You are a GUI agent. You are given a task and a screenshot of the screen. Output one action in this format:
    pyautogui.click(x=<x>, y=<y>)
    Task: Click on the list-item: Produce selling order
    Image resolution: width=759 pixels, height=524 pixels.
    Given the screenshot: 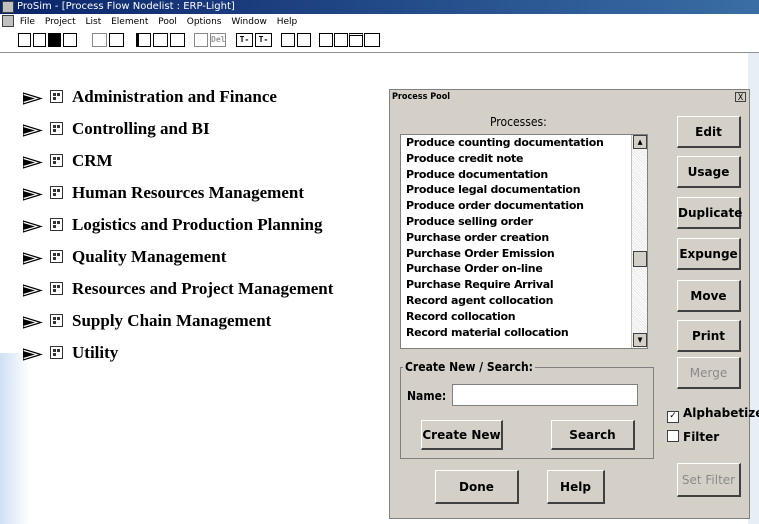 What is the action you would take?
    pyautogui.click(x=524, y=222)
    